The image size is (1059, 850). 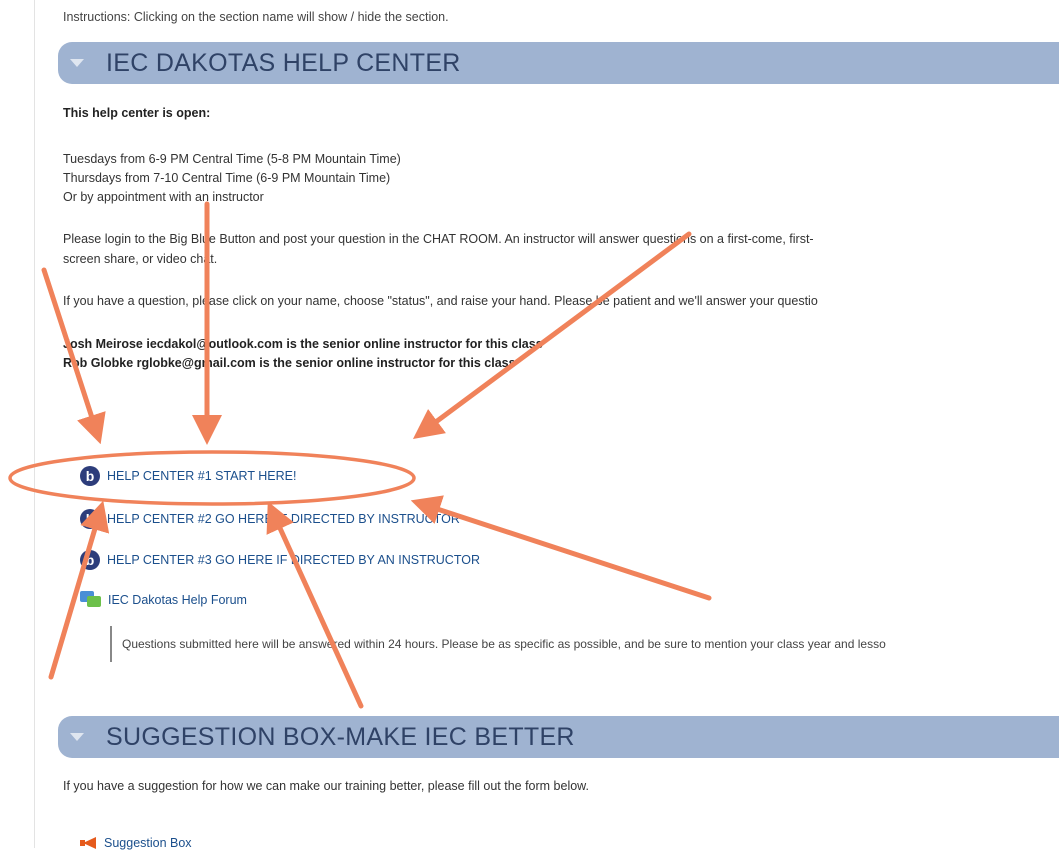 What do you see at coordinates (34, 424) in the screenshot?
I see `left-border` at bounding box center [34, 424].